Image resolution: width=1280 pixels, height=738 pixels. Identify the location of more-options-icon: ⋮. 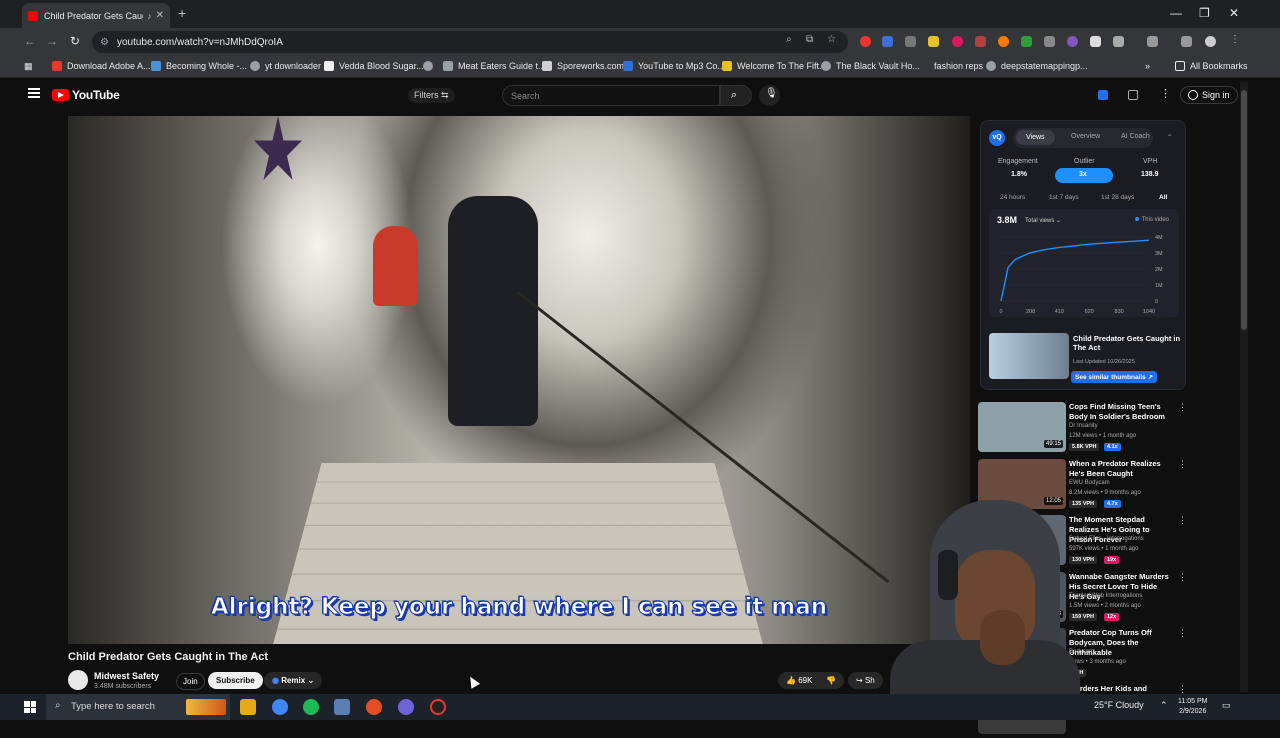
(1165, 93).